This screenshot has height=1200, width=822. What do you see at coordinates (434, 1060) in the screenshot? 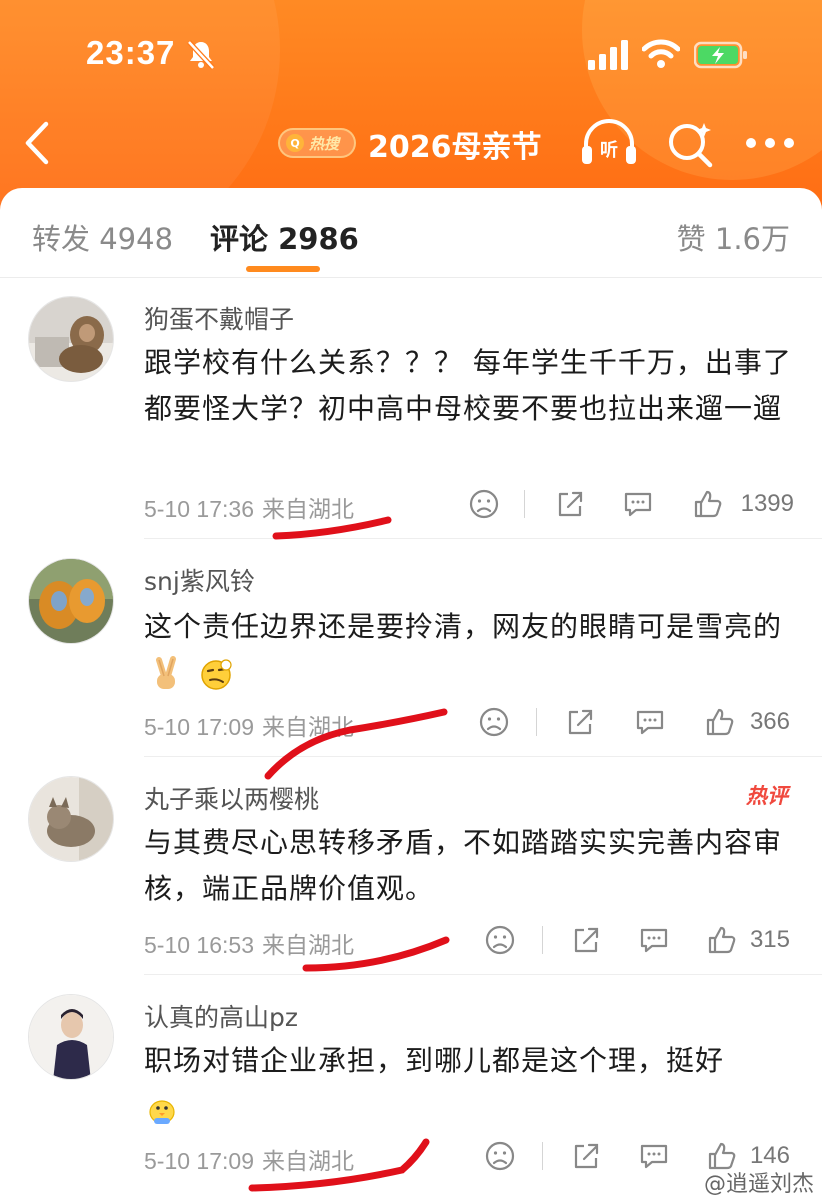
I see `comment-text-content: 职场对错企业承担，到哪儿都是这个理，挺好` at bounding box center [434, 1060].